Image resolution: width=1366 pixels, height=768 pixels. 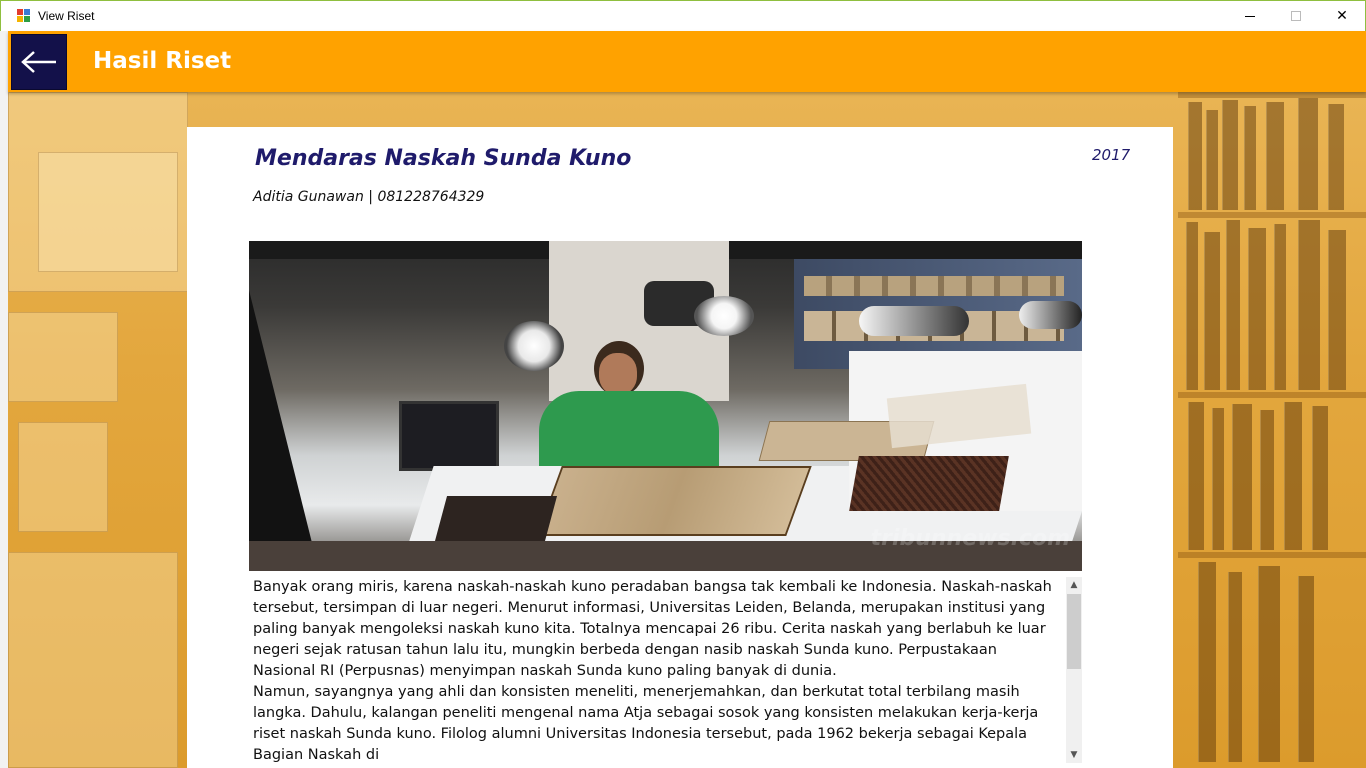 What do you see at coordinates (687, 61) in the screenshot?
I see `app-header: Hasil Riset` at bounding box center [687, 61].